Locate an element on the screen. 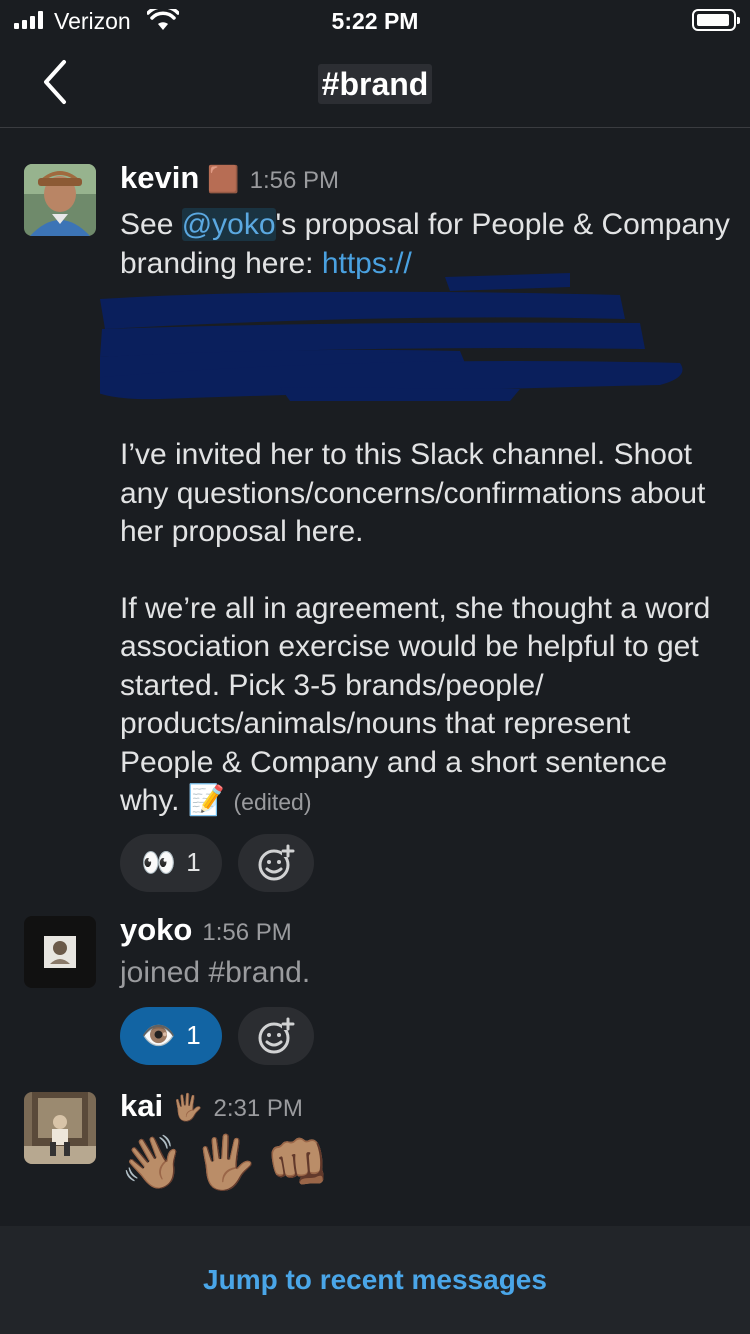 Image resolution: width=750 pixels, height=1334 pixels. avatar-yoko is located at coordinates (60, 952).